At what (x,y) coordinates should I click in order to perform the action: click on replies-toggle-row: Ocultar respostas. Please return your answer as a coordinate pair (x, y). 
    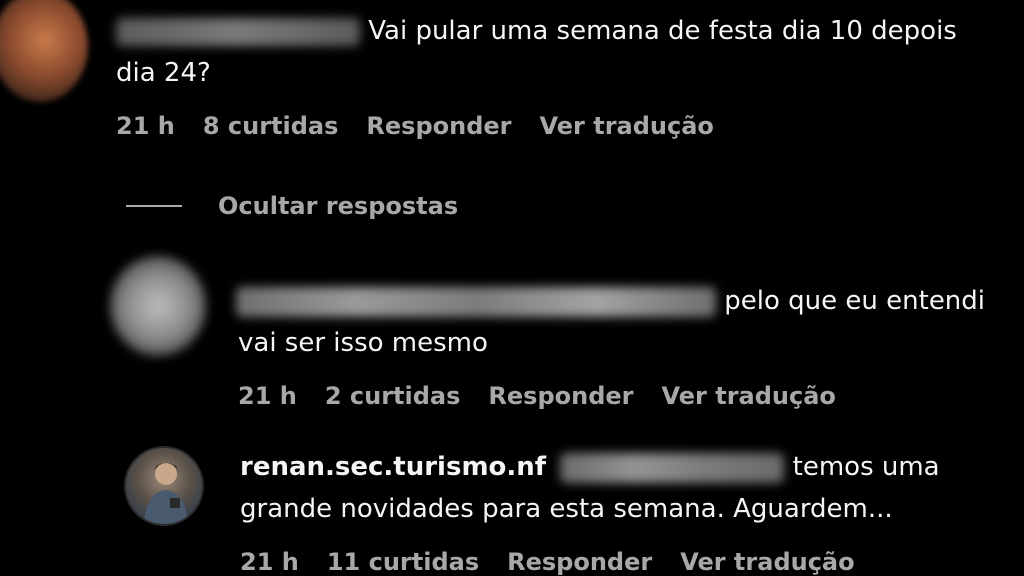
    Looking at the image, I should click on (292, 206).